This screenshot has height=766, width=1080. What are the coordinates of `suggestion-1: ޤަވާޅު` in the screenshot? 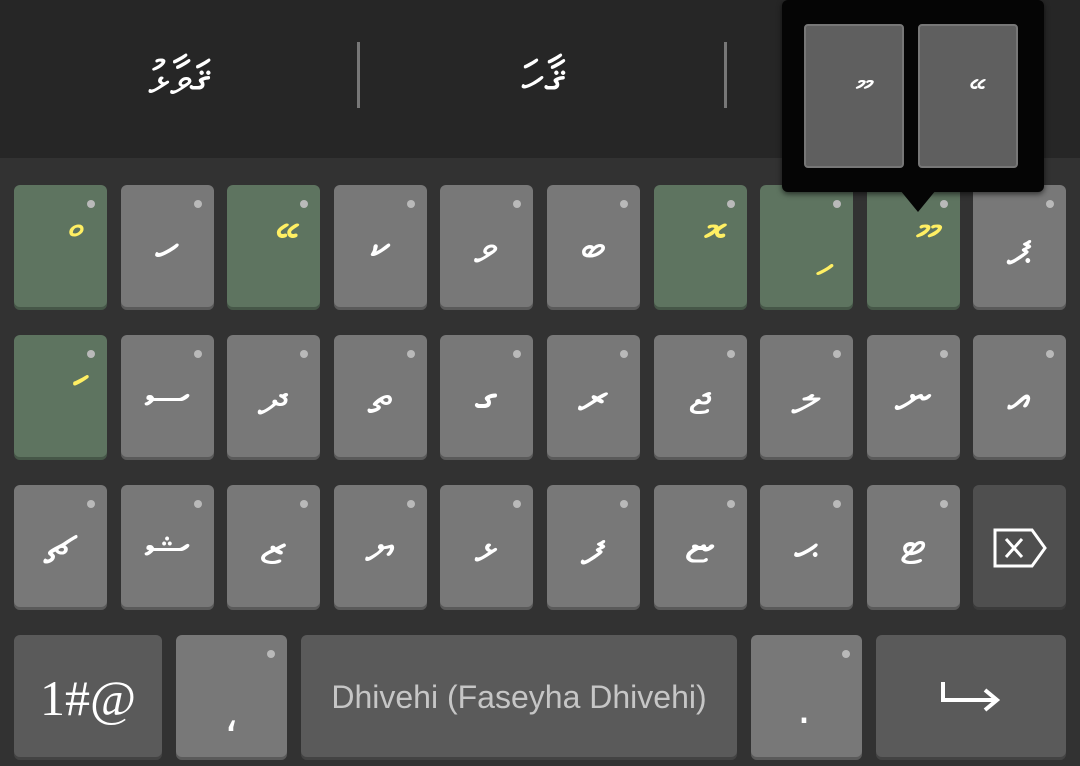 It's located at (179, 79).